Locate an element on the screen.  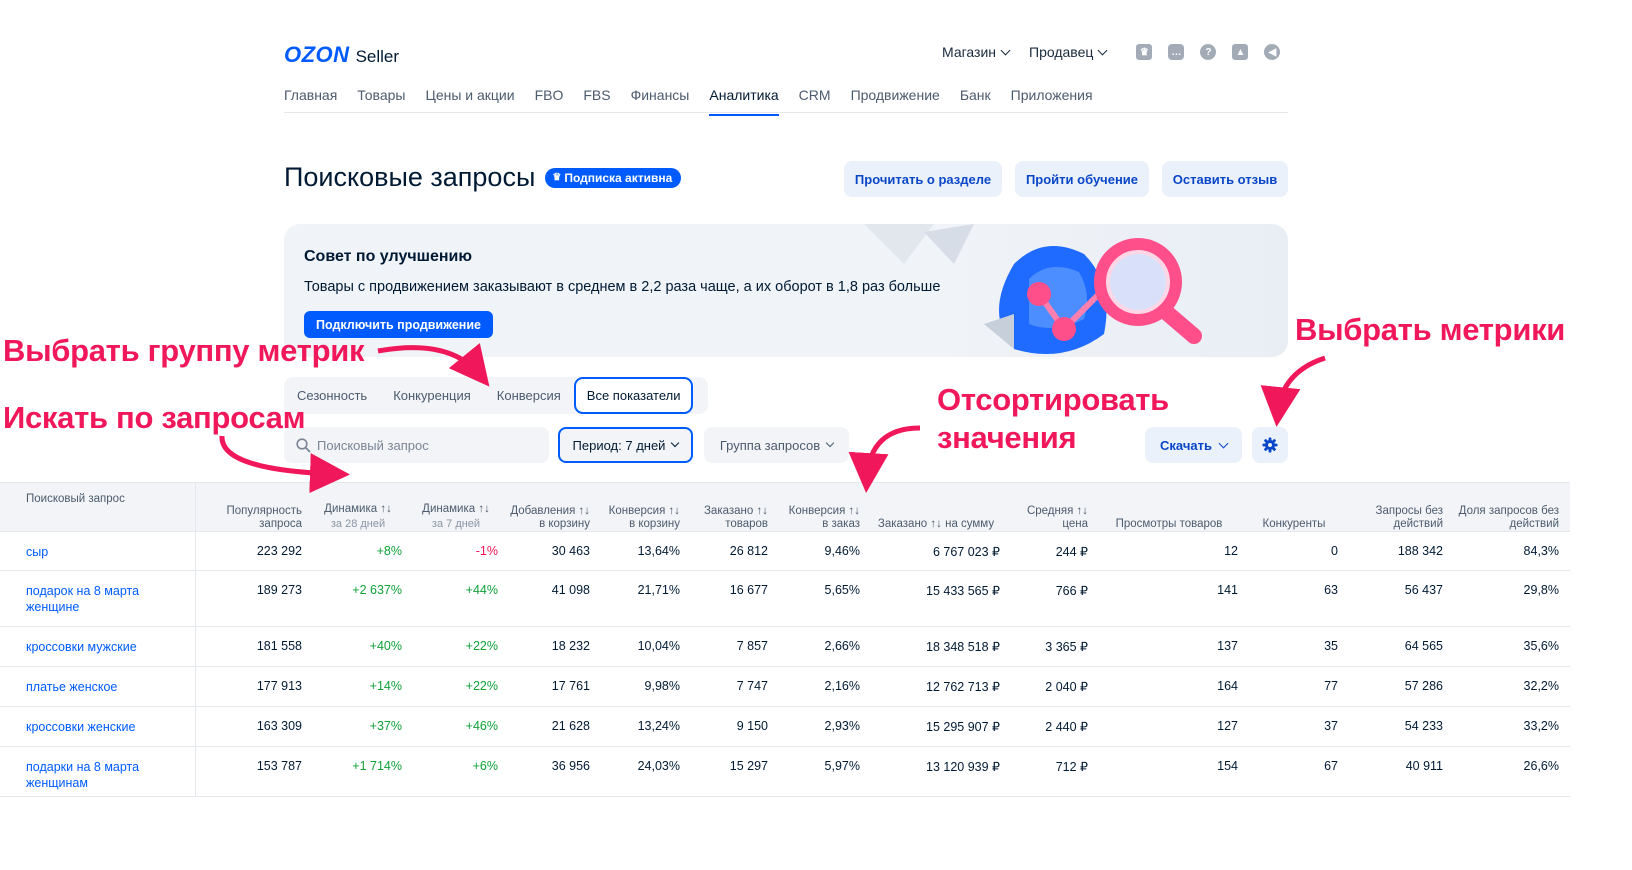
column-header-1: Популярность запроса is located at coordinates (252, 507).